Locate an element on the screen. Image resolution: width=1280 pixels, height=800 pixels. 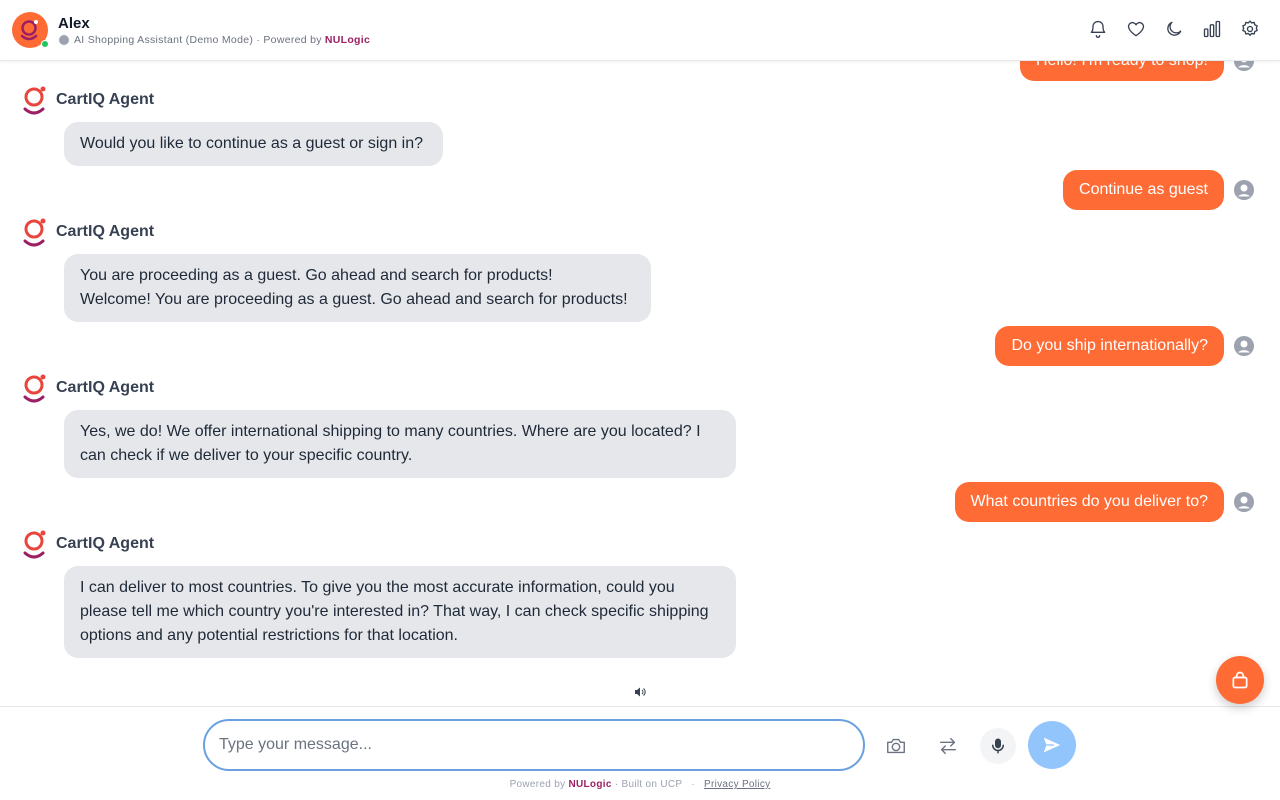
user-message: What countries do you deliver to? is located at coordinates (1104, 502).